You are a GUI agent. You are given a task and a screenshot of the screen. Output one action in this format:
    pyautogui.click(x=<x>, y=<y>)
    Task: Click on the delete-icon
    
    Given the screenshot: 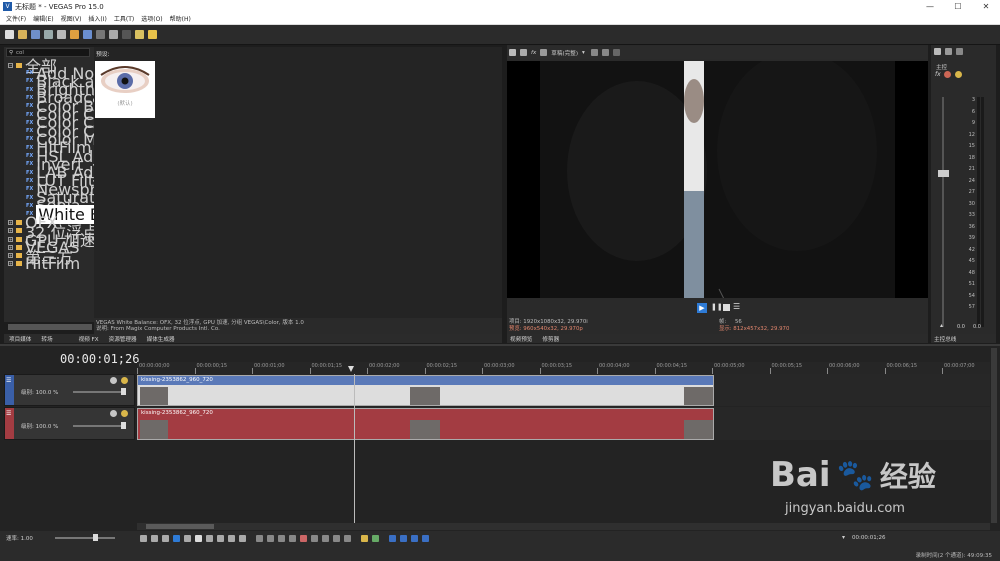 What is the action you would take?
    pyautogui.click(x=303, y=538)
    